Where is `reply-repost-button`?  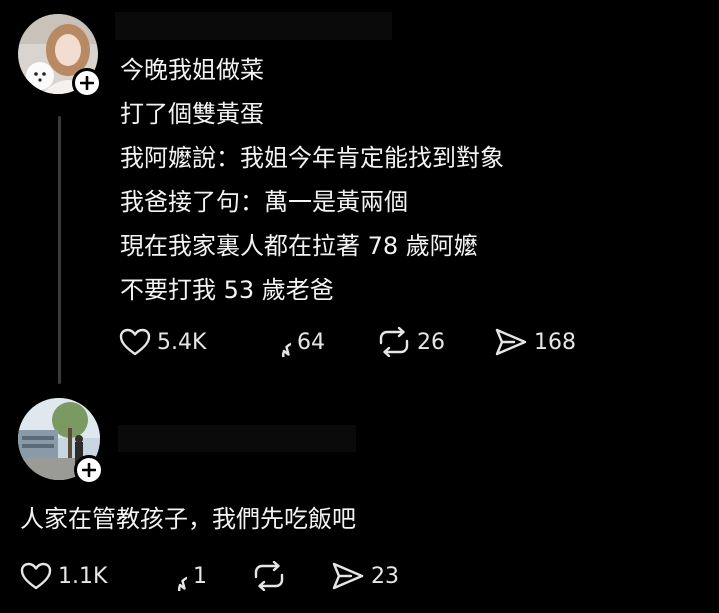
reply-repost-button is located at coordinates (269, 576).